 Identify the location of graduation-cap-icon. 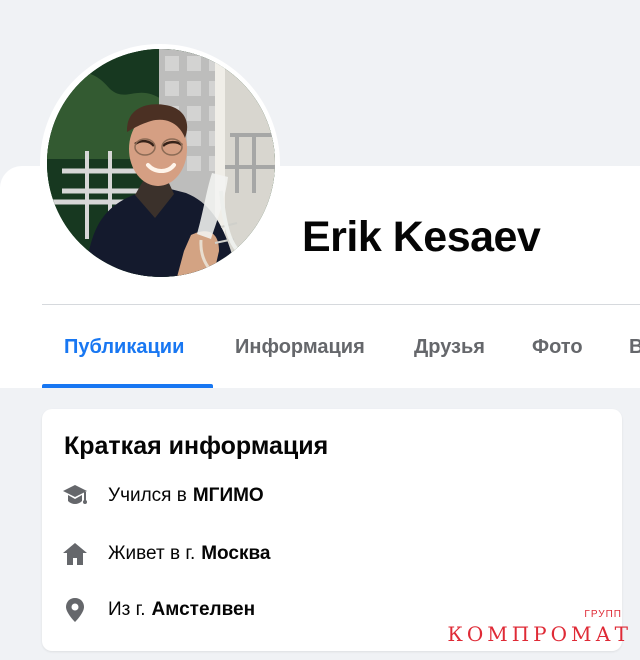
(75, 496).